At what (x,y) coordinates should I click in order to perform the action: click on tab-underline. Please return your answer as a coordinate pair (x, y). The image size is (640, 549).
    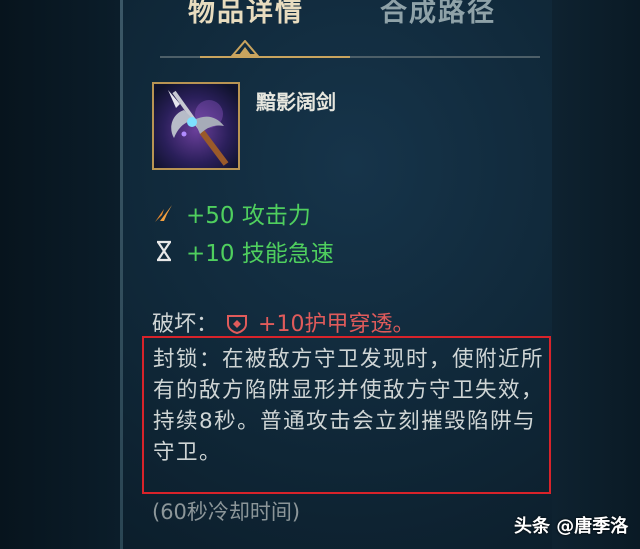
    Looking at the image, I should click on (350, 57).